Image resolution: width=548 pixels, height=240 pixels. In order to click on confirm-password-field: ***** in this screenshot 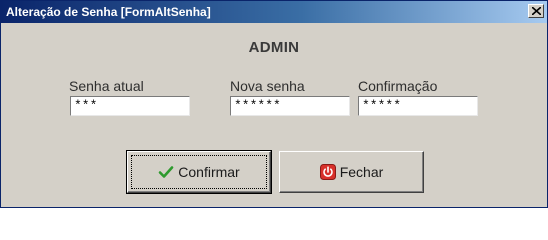, I will do `click(418, 106)`.